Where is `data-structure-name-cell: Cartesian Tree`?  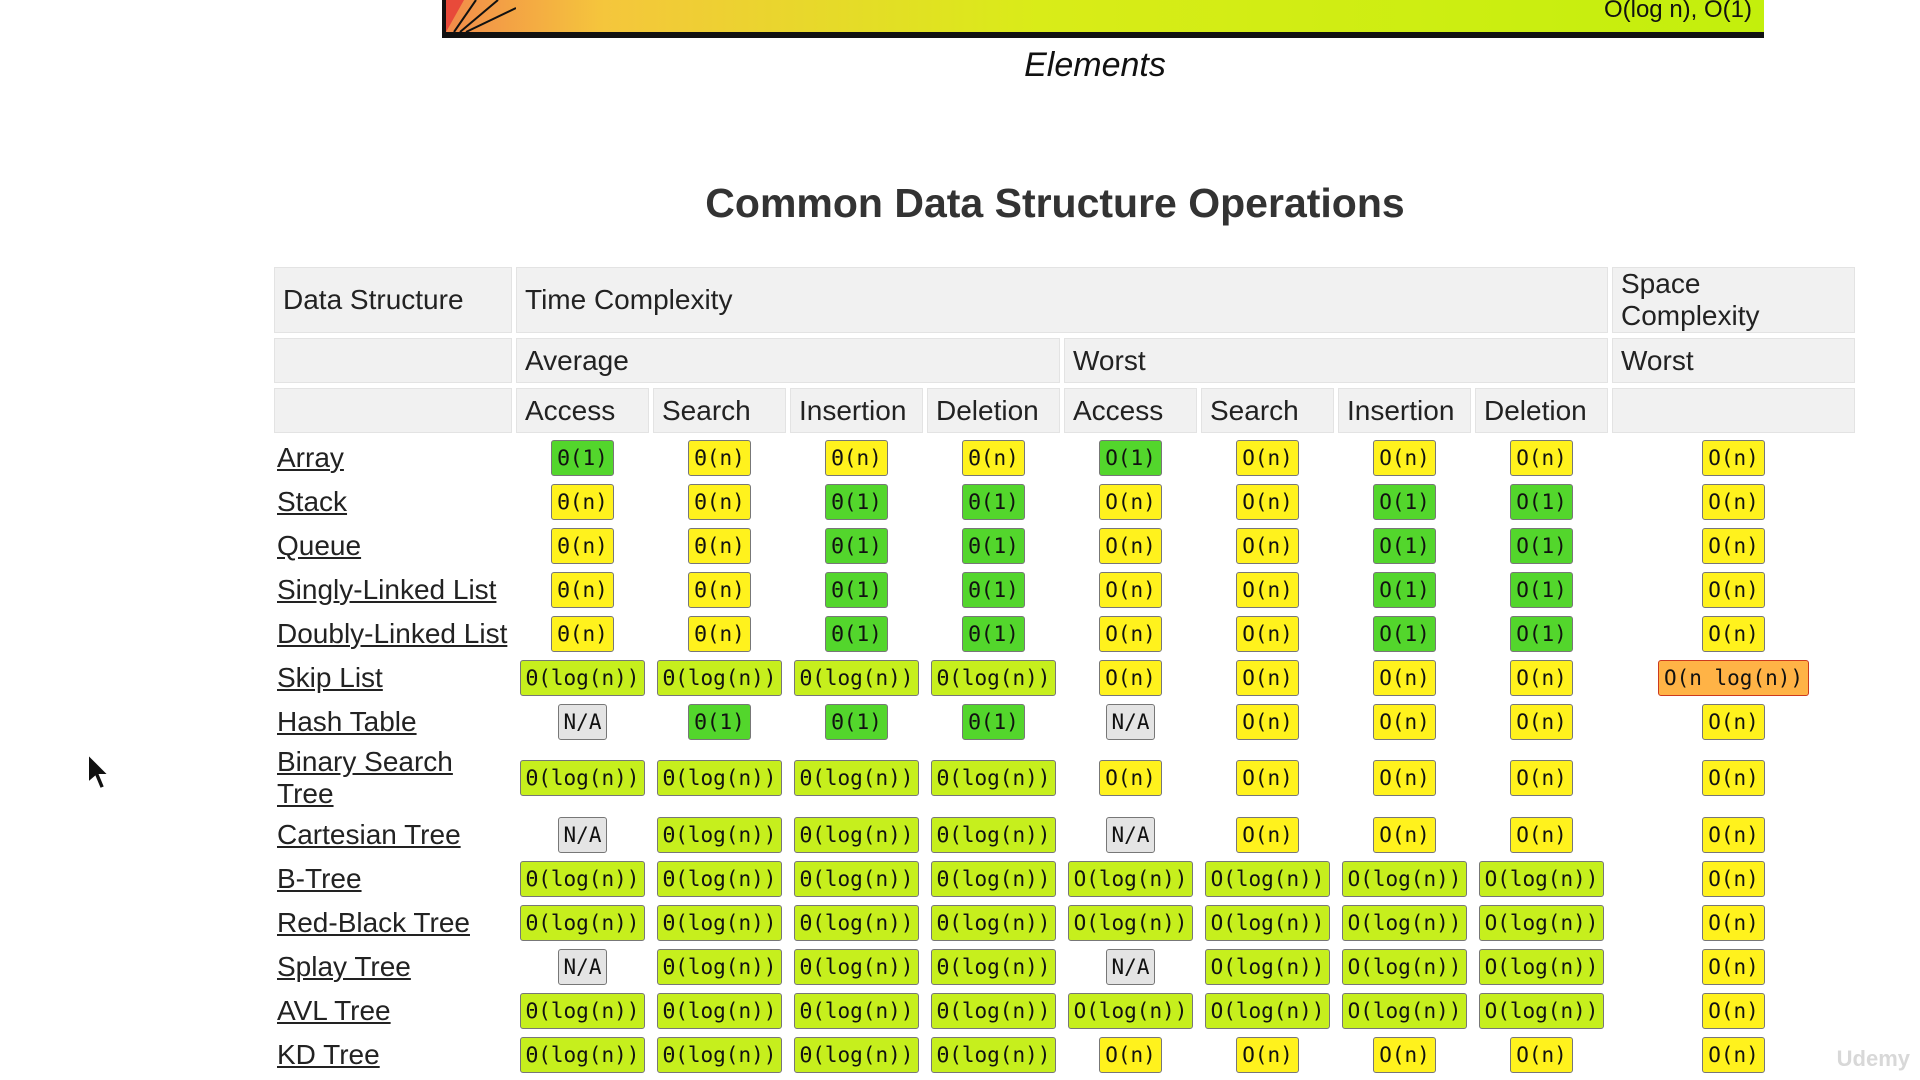 data-structure-name-cell: Cartesian Tree is located at coordinates (393, 834).